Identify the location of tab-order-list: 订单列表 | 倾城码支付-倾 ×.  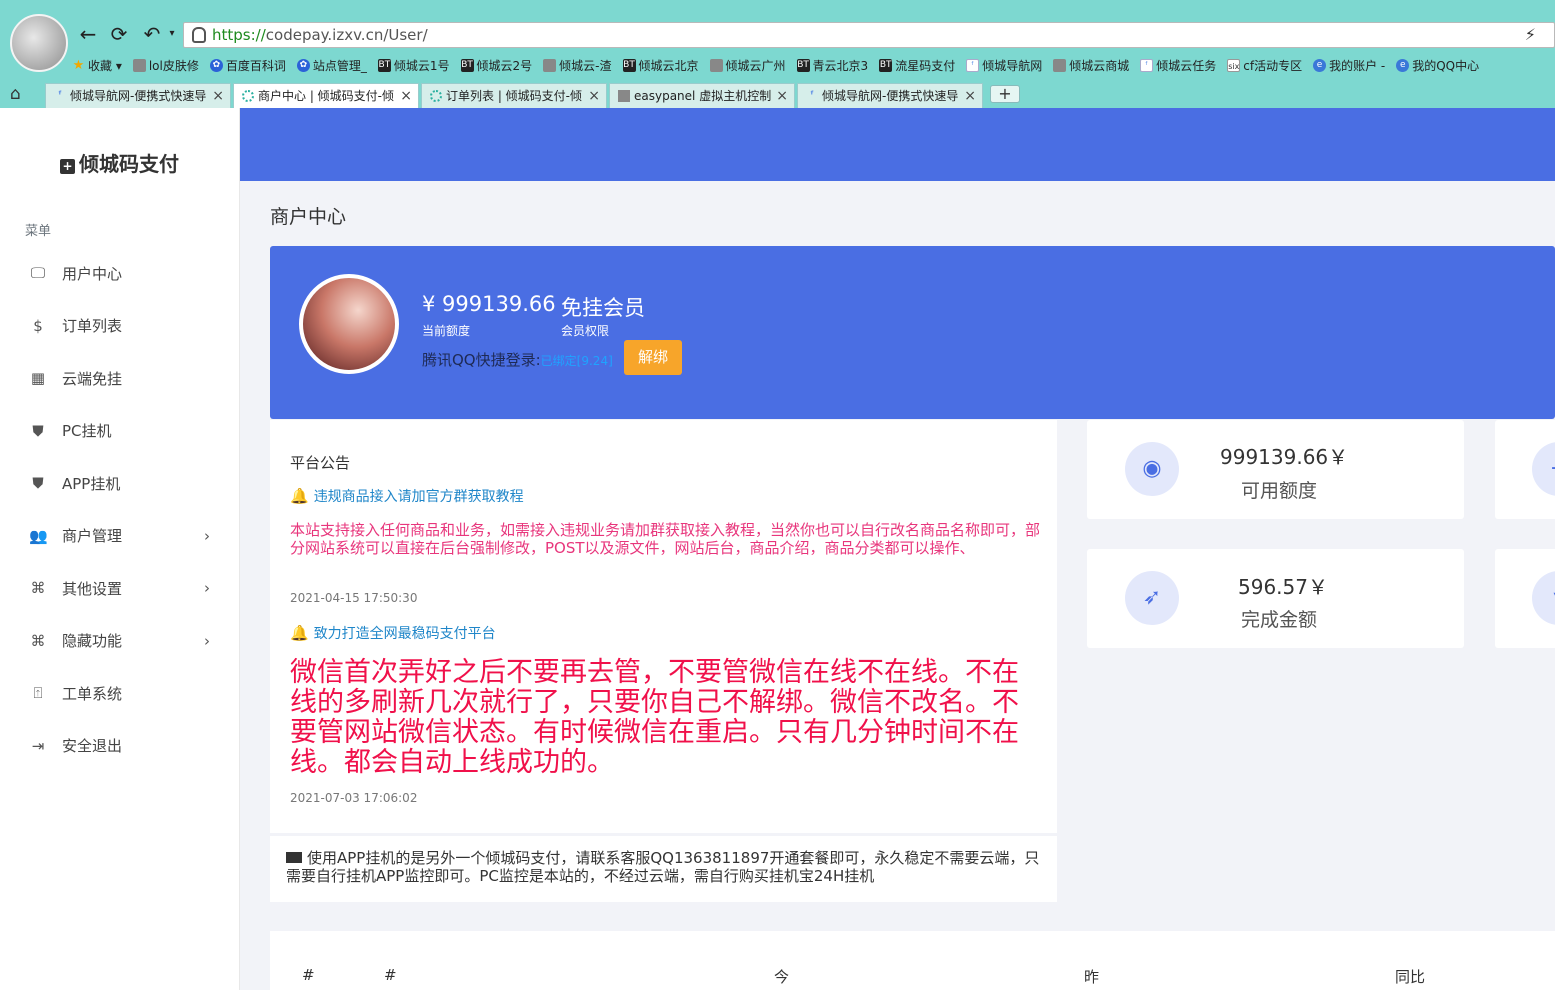
(514, 95).